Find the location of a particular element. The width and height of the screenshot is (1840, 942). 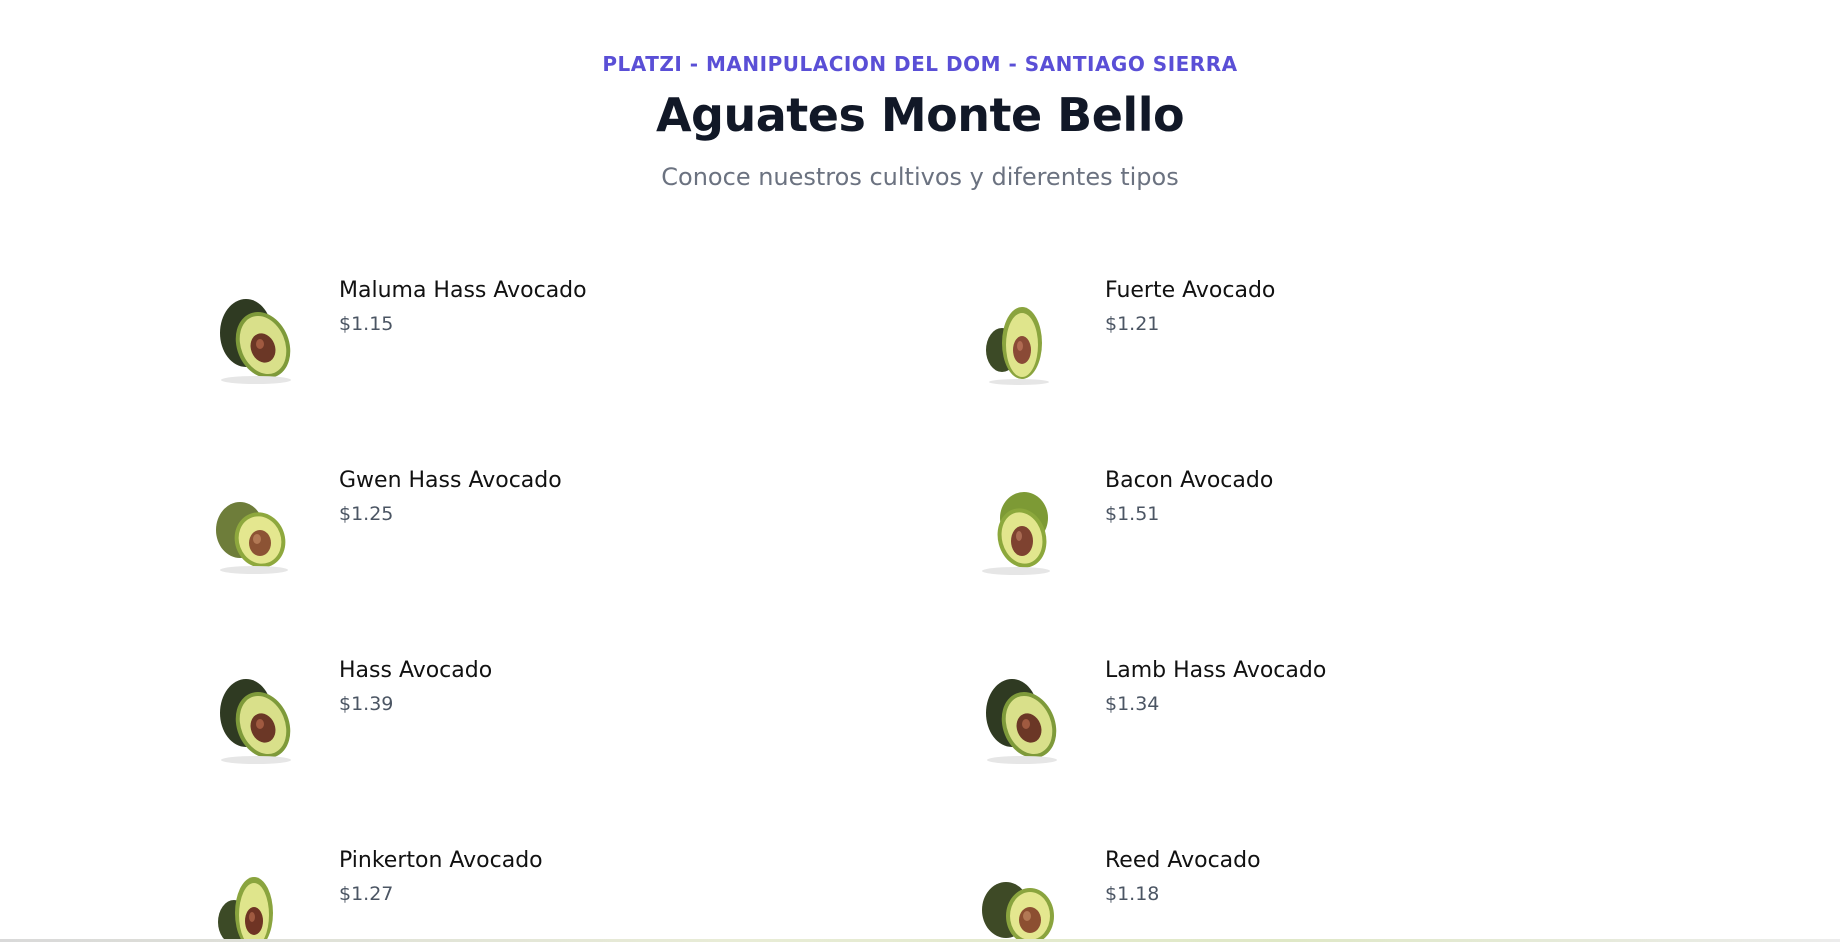

product-card: Pinkerton Avocado $1.27 is located at coordinates (508, 895).